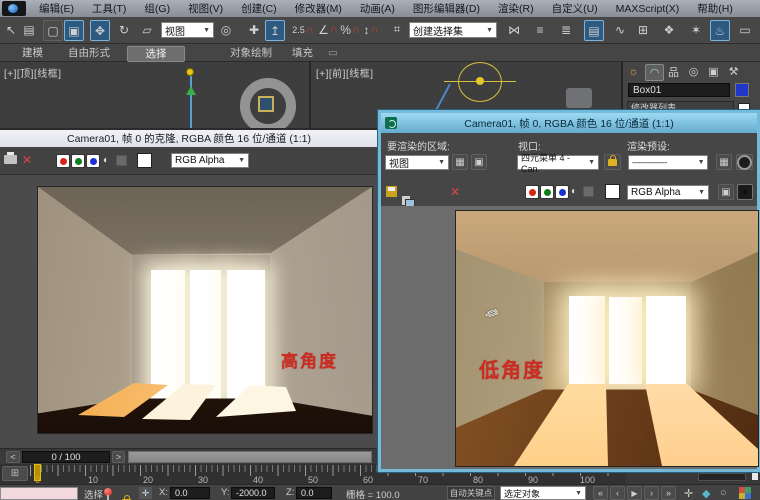  Describe the element at coordinates (612, 162) in the screenshot. I see `viewport-lock-button` at that location.